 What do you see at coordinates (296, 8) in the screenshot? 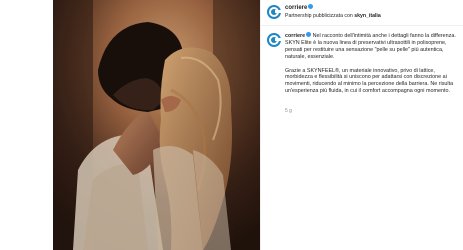
I see `header-username-text: corriere` at bounding box center [296, 8].